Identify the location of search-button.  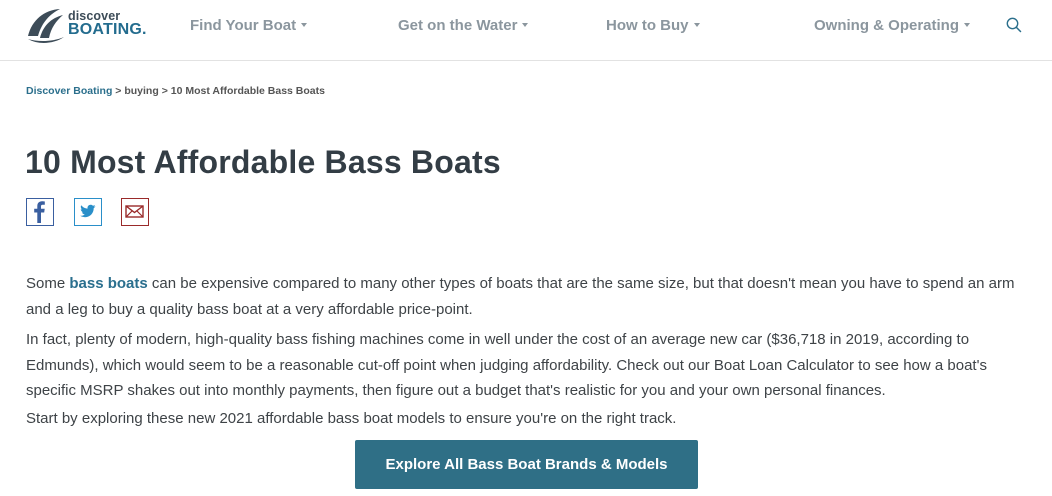
(1014, 25).